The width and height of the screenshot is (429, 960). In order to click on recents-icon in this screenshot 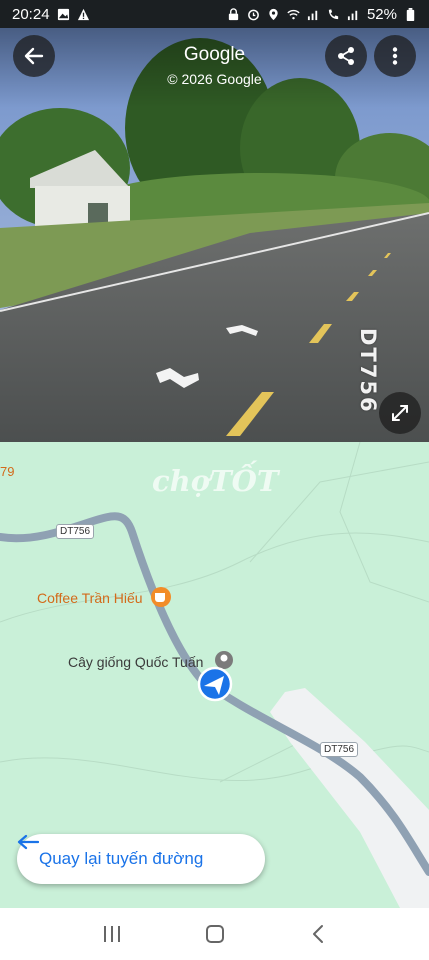, I will do `click(111, 934)`.